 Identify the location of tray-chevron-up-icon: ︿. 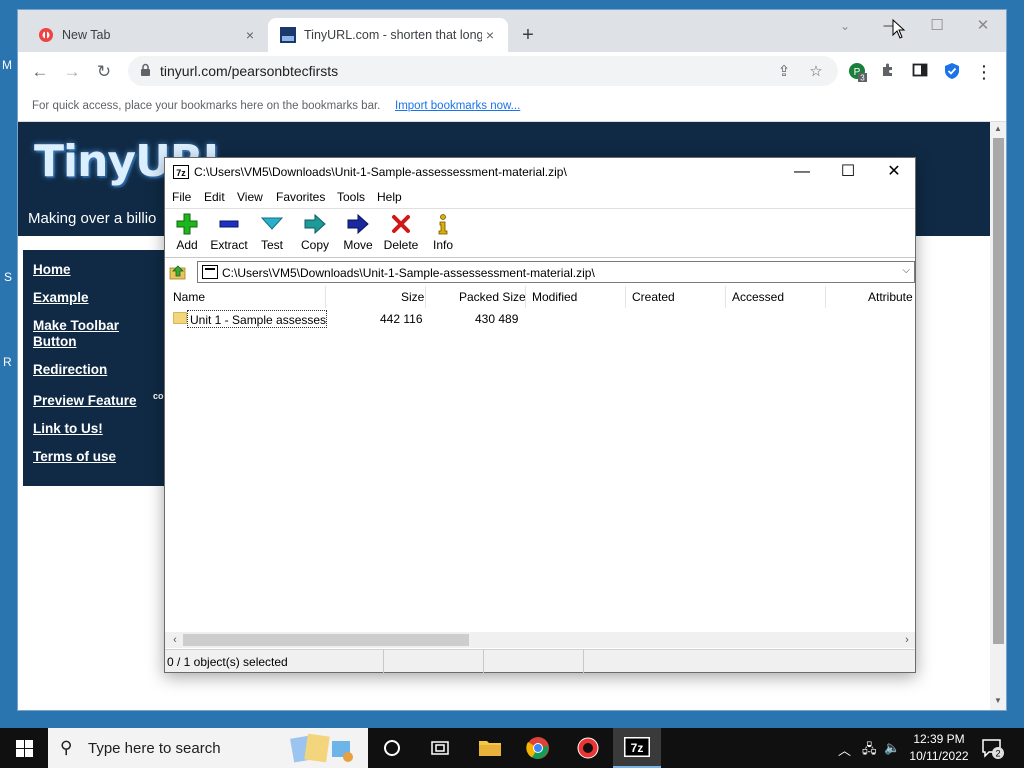
(844, 749).